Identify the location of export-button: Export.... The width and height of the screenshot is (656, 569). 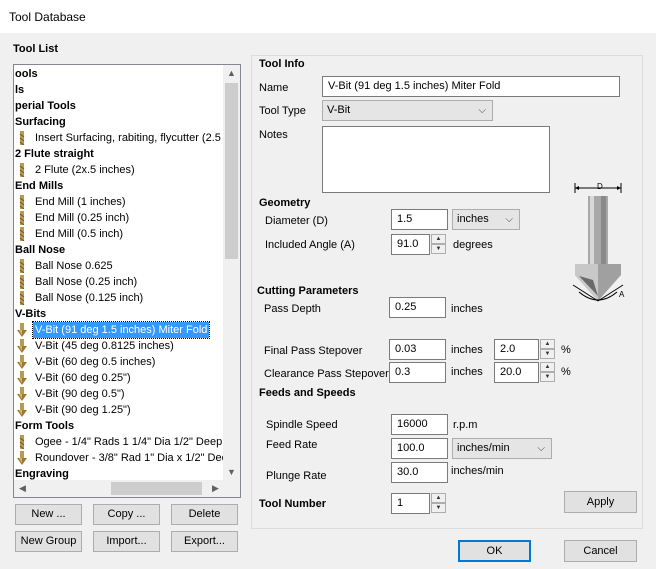
(204, 541).